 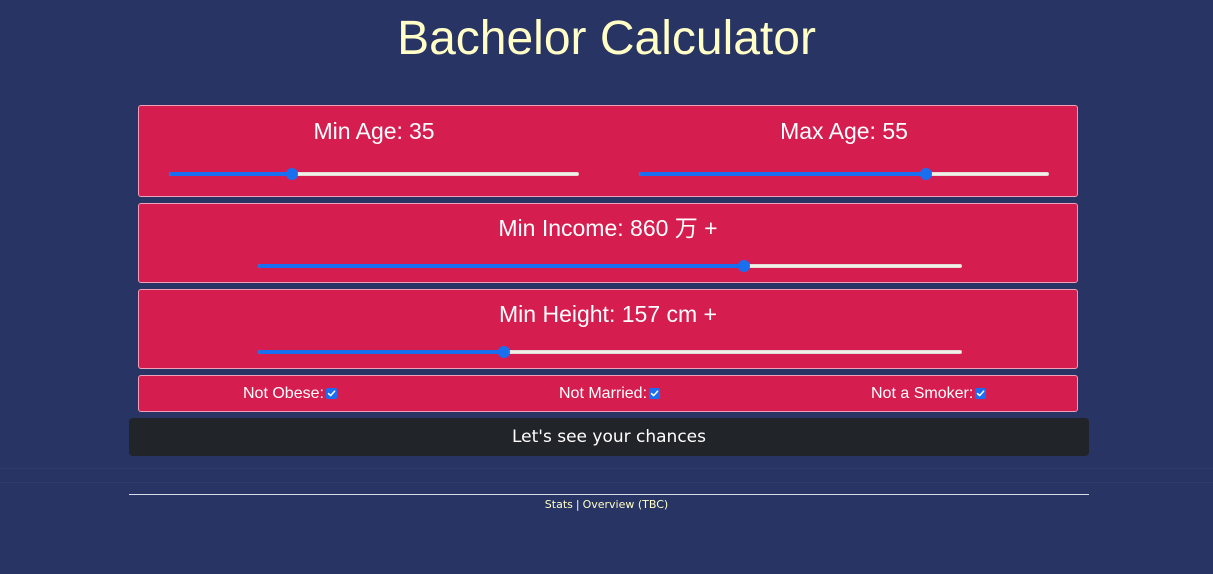 What do you see at coordinates (922, 393) in the screenshot?
I see `not-smoker-label: Not a Smoker:` at bounding box center [922, 393].